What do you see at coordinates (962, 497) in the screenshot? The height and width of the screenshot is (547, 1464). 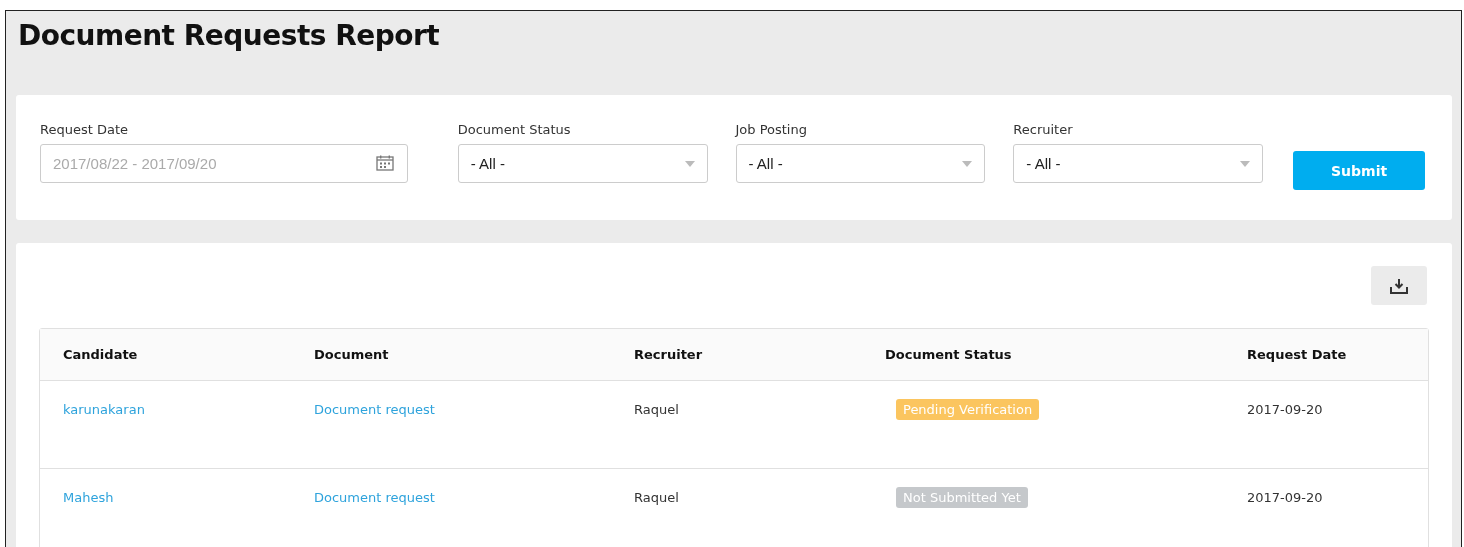 I see `status-badge: Not Submitted Yet` at bounding box center [962, 497].